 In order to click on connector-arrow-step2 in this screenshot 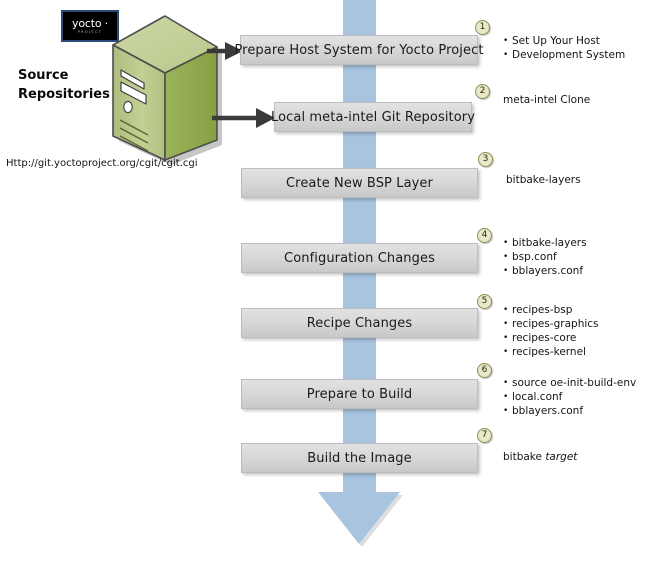, I will do `click(243, 118)`.